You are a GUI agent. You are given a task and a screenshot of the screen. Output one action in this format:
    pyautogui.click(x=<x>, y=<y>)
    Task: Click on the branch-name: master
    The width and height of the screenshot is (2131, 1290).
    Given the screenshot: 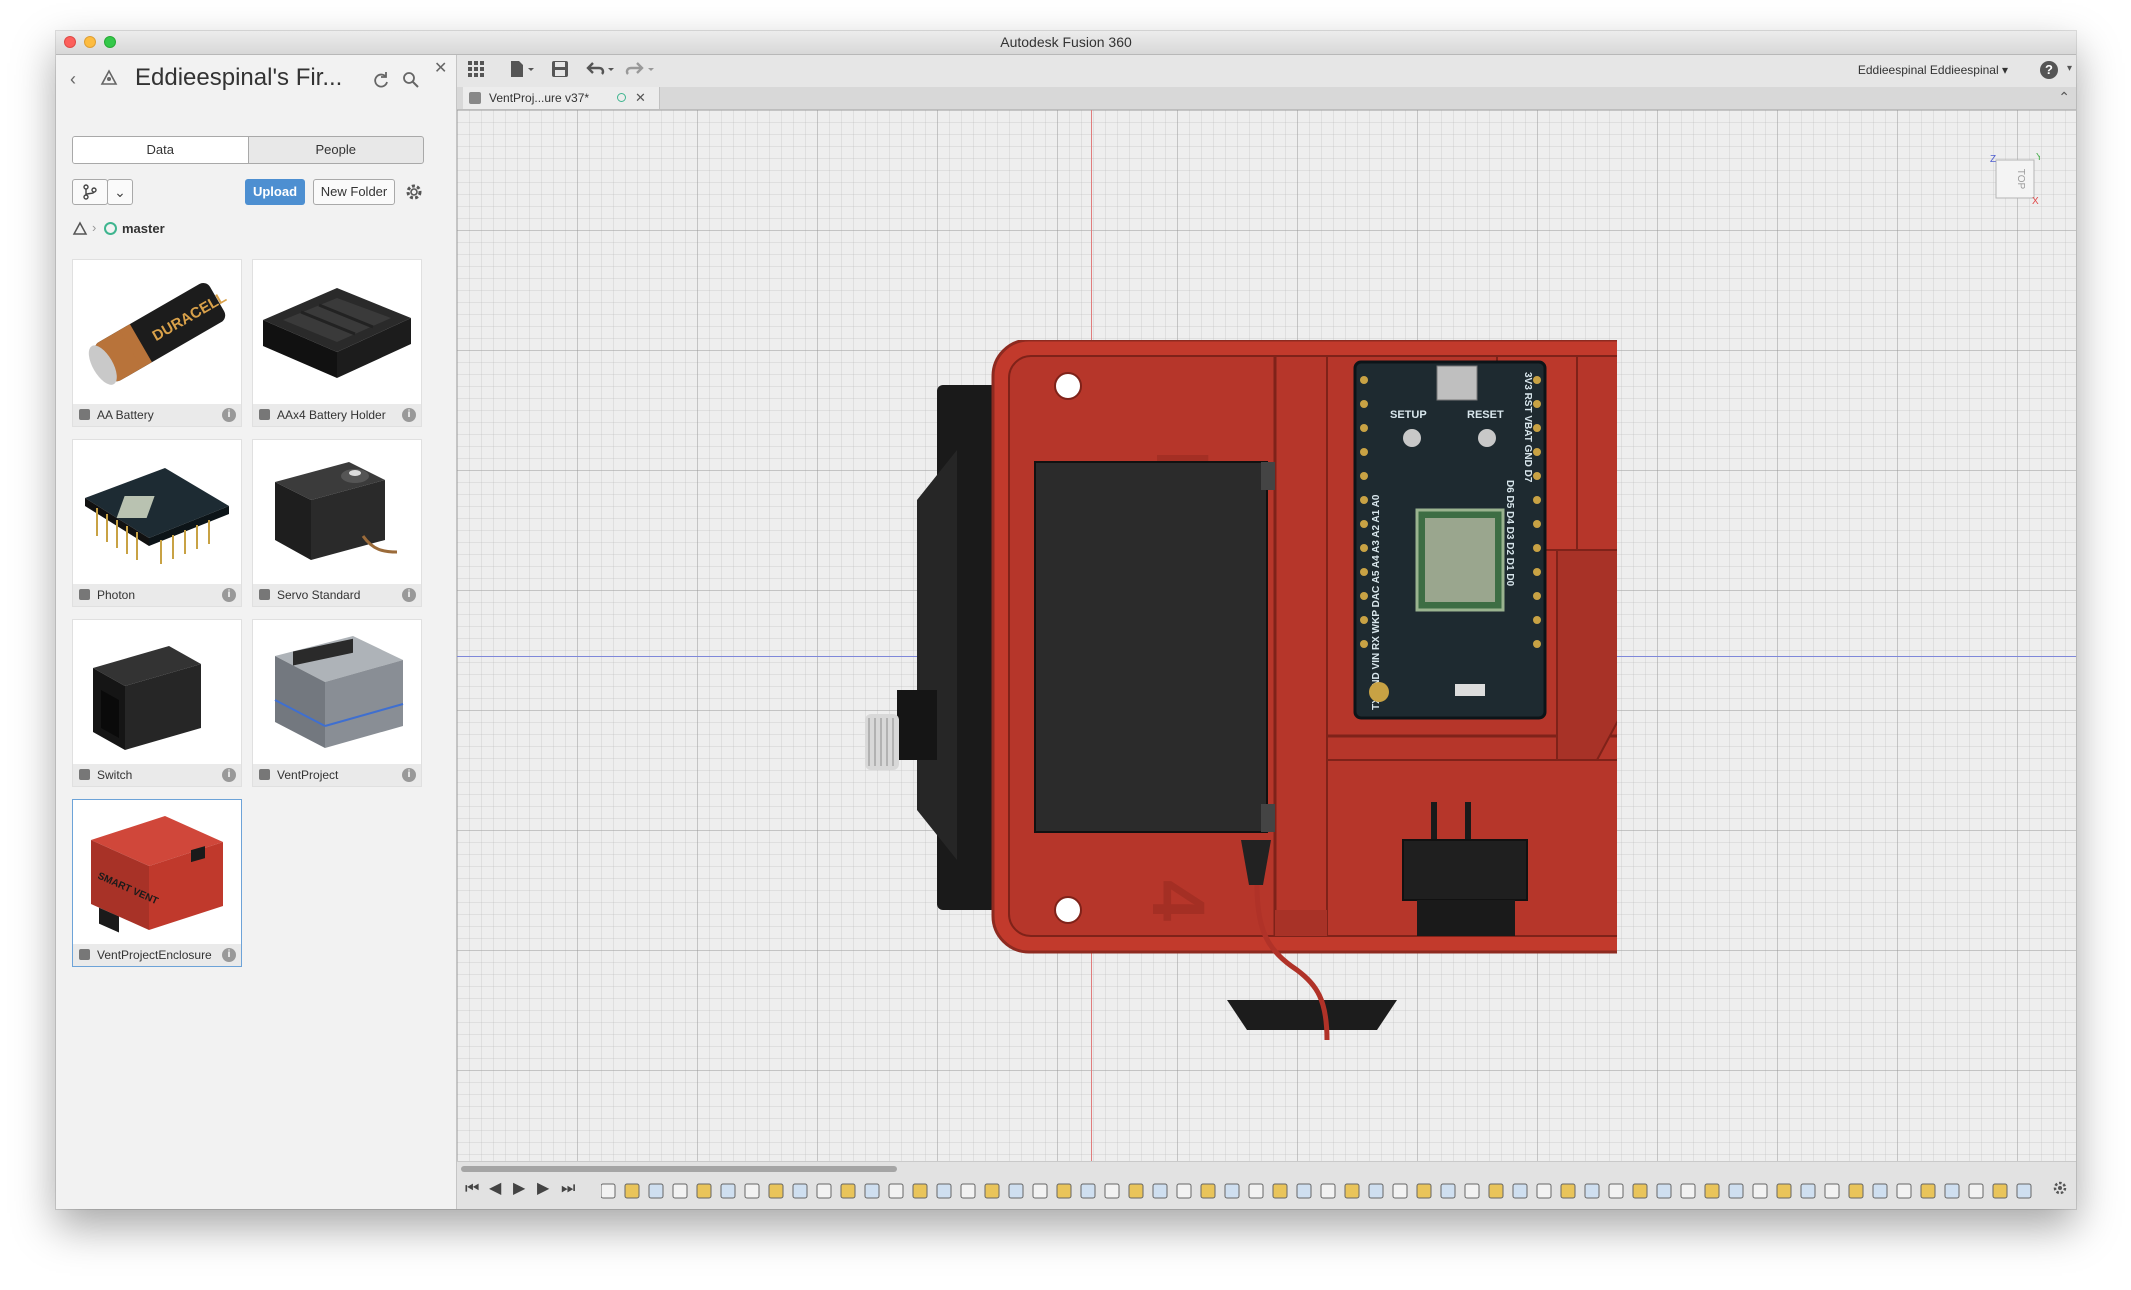 What is the action you would take?
    pyautogui.click(x=143, y=228)
    